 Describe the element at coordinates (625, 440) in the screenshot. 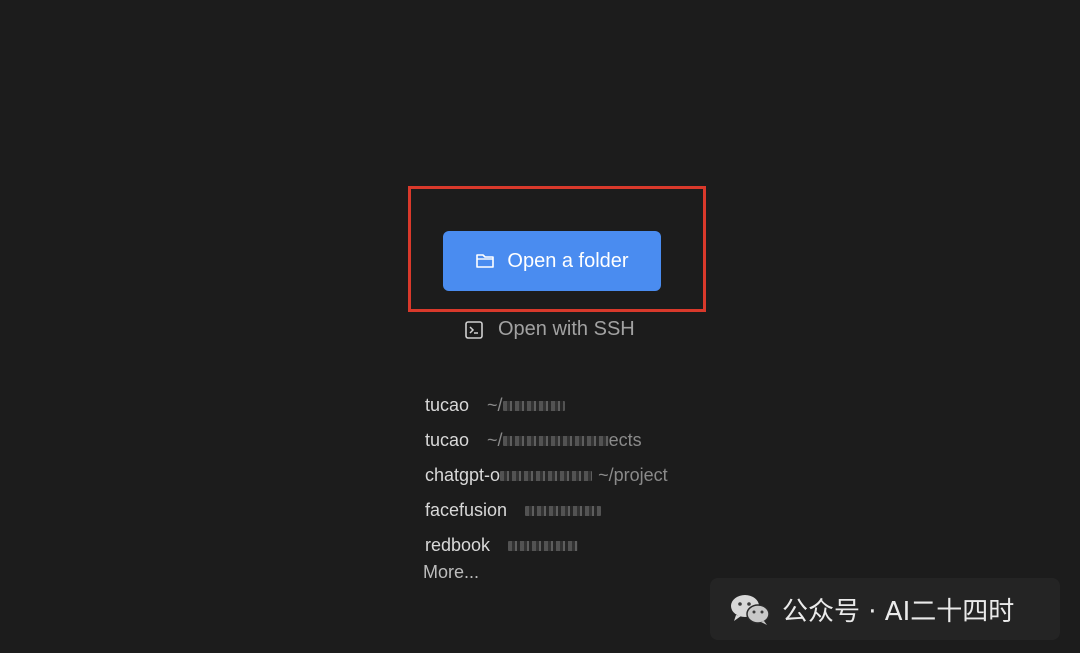

I see `recent-project-path-suffix: ects` at that location.